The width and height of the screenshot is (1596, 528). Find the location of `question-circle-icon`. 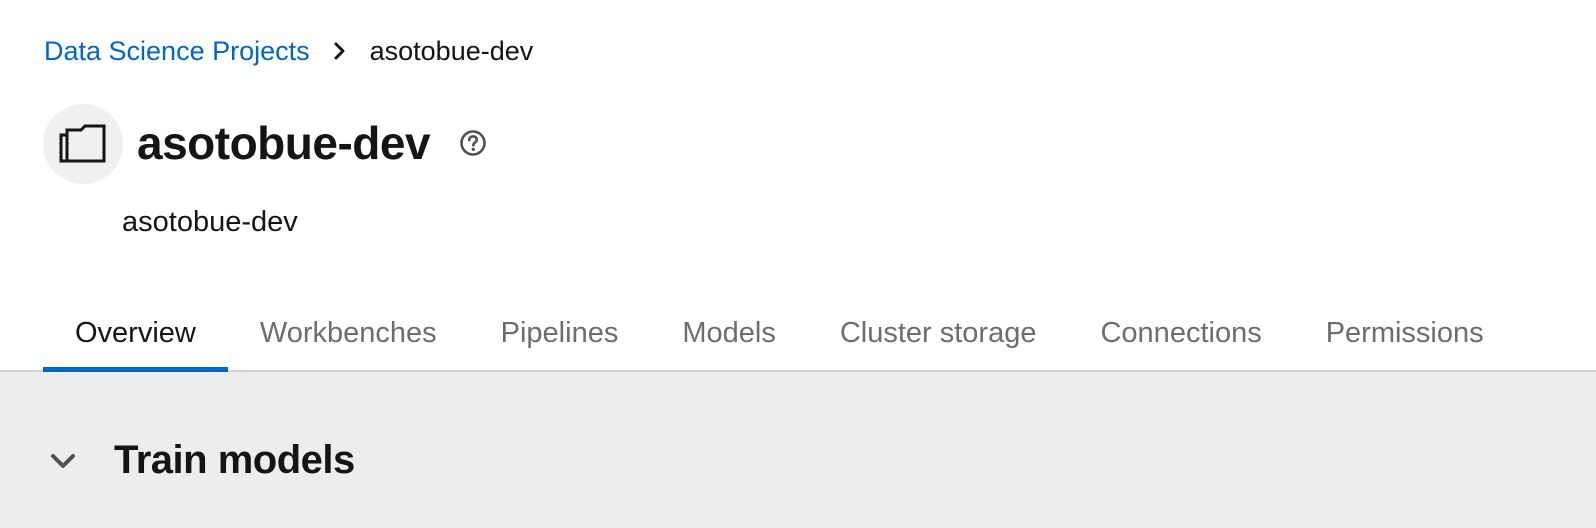

question-circle-icon is located at coordinates (473, 143).